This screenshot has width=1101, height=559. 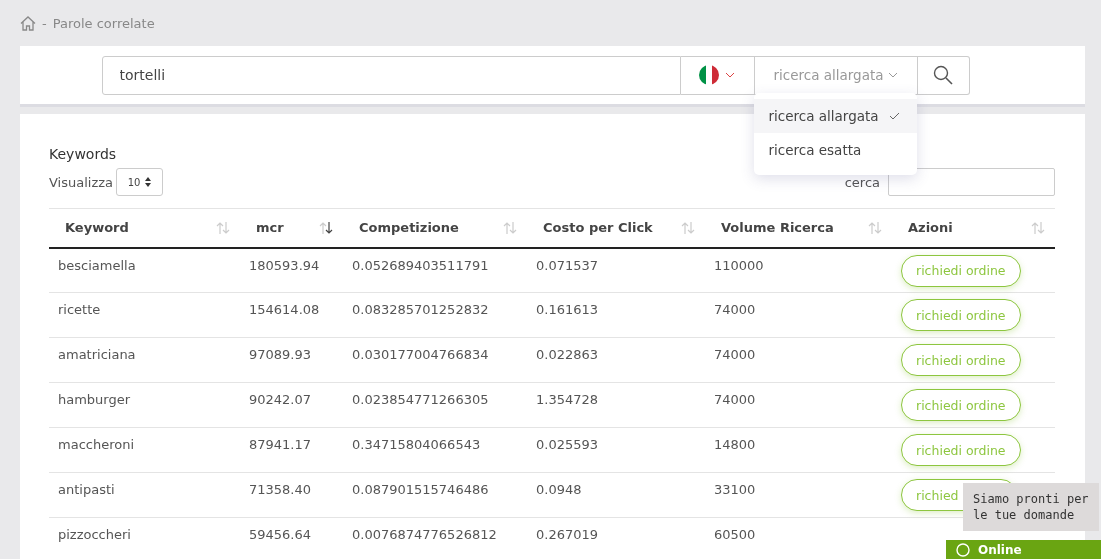 I want to click on column-header: Costo per Click, so click(x=598, y=228).